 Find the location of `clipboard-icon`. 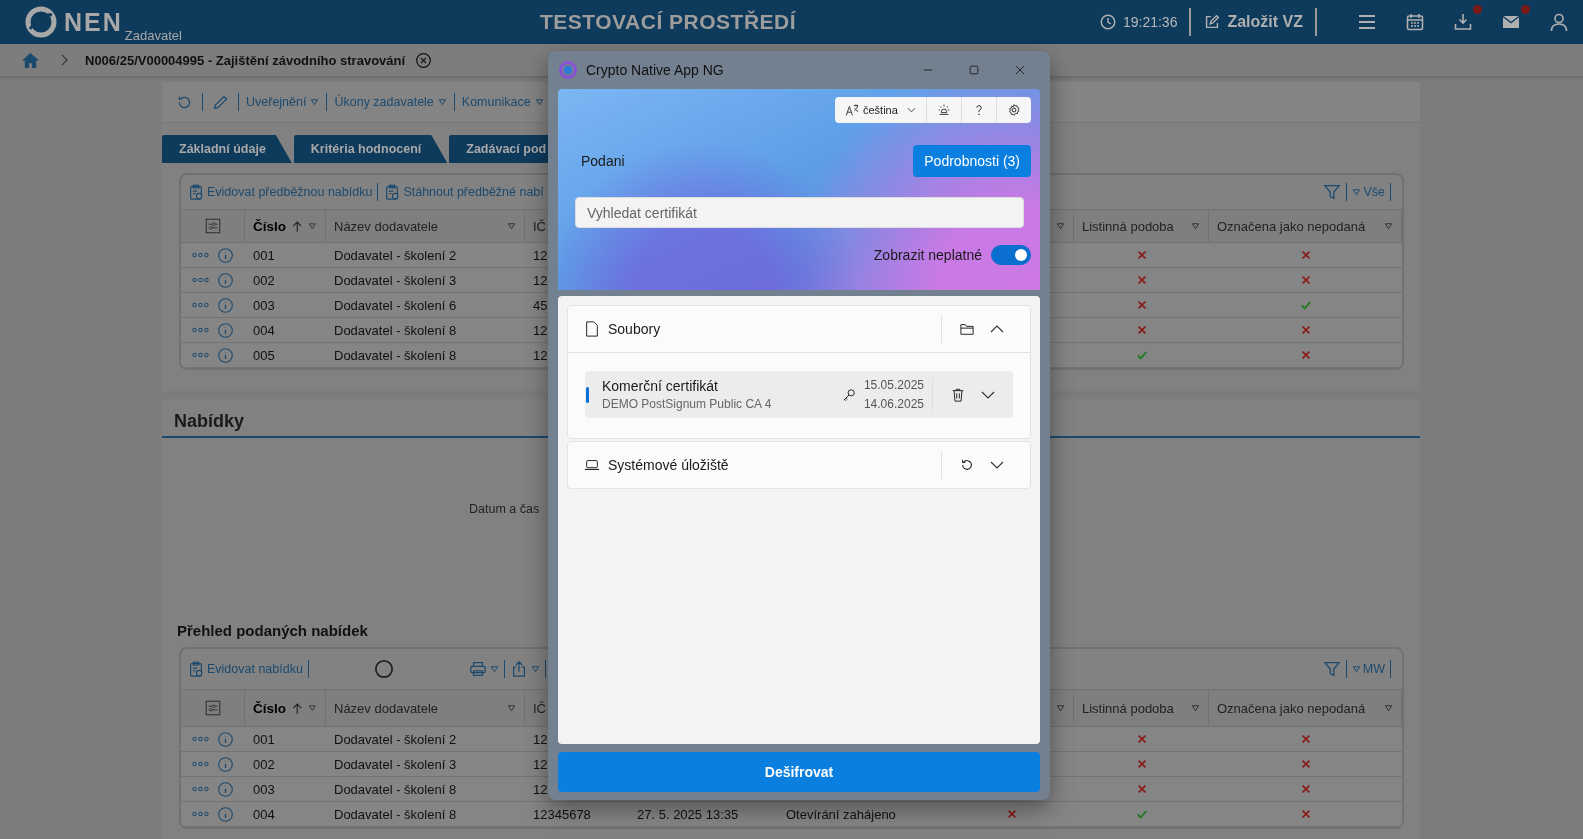

clipboard-icon is located at coordinates (196, 192).